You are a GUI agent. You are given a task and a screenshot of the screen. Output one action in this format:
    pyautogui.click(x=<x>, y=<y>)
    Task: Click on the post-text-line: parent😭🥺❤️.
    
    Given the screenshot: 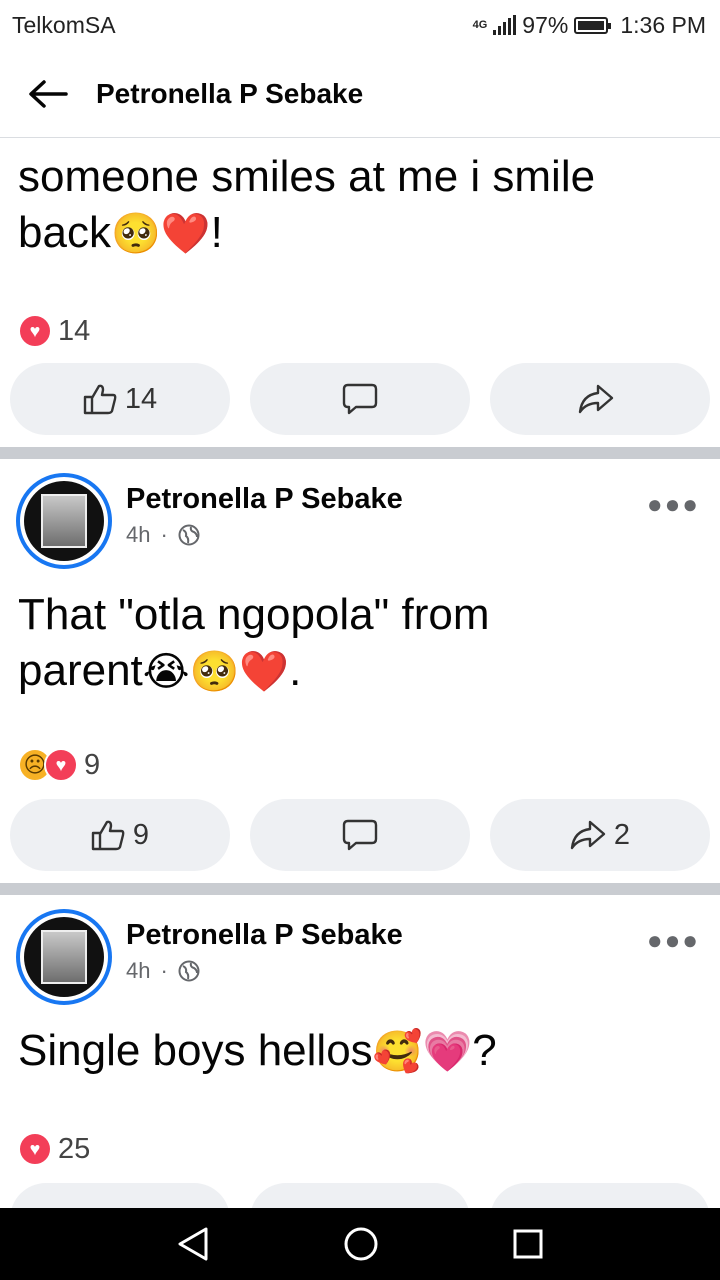 What is the action you would take?
    pyautogui.click(x=360, y=671)
    